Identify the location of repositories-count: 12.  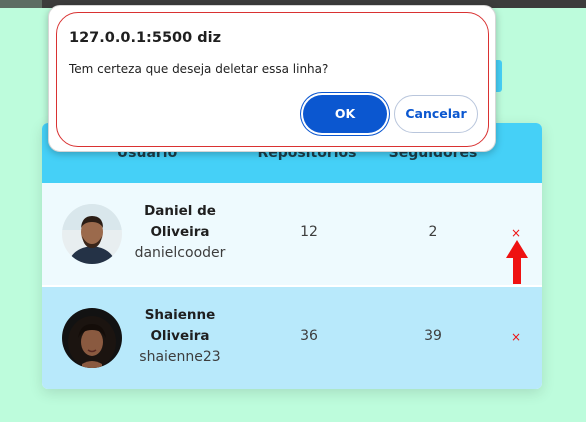
(309, 232).